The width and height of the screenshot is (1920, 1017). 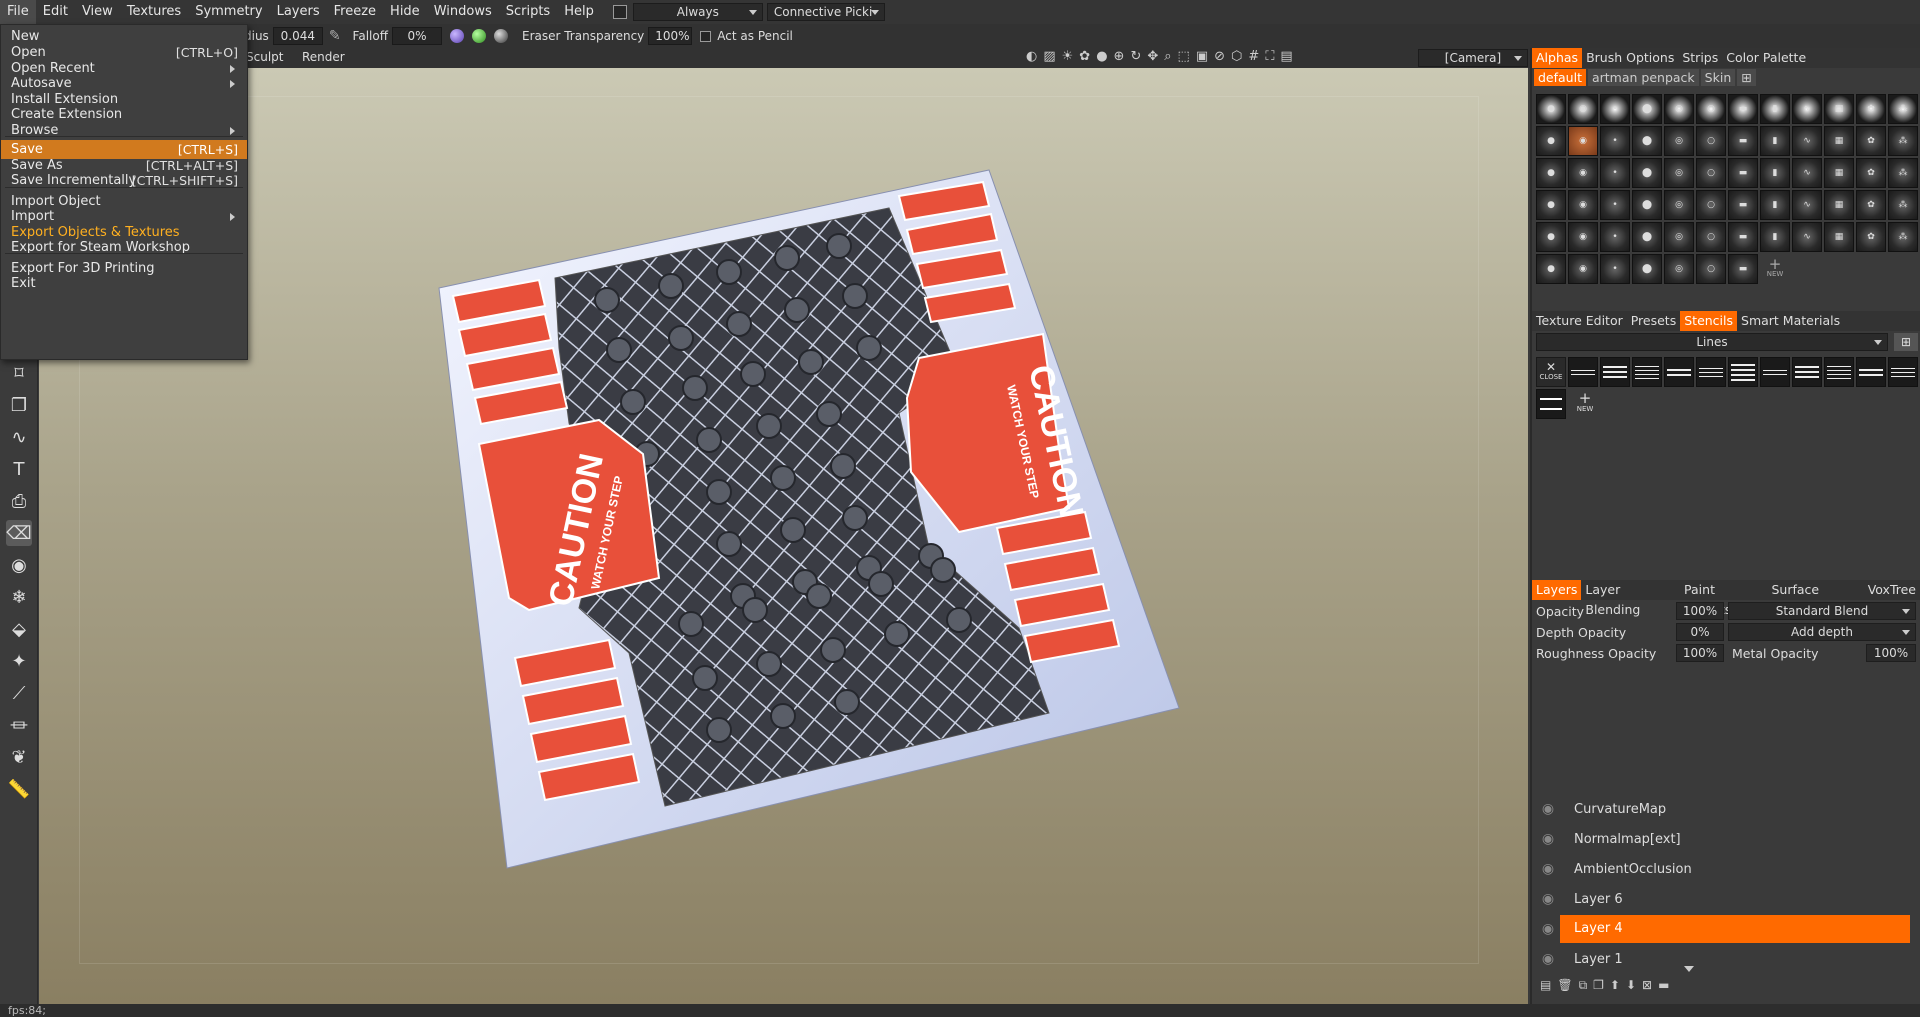 What do you see at coordinates (1654, 321) in the screenshot?
I see `tab-presets: Presets` at bounding box center [1654, 321].